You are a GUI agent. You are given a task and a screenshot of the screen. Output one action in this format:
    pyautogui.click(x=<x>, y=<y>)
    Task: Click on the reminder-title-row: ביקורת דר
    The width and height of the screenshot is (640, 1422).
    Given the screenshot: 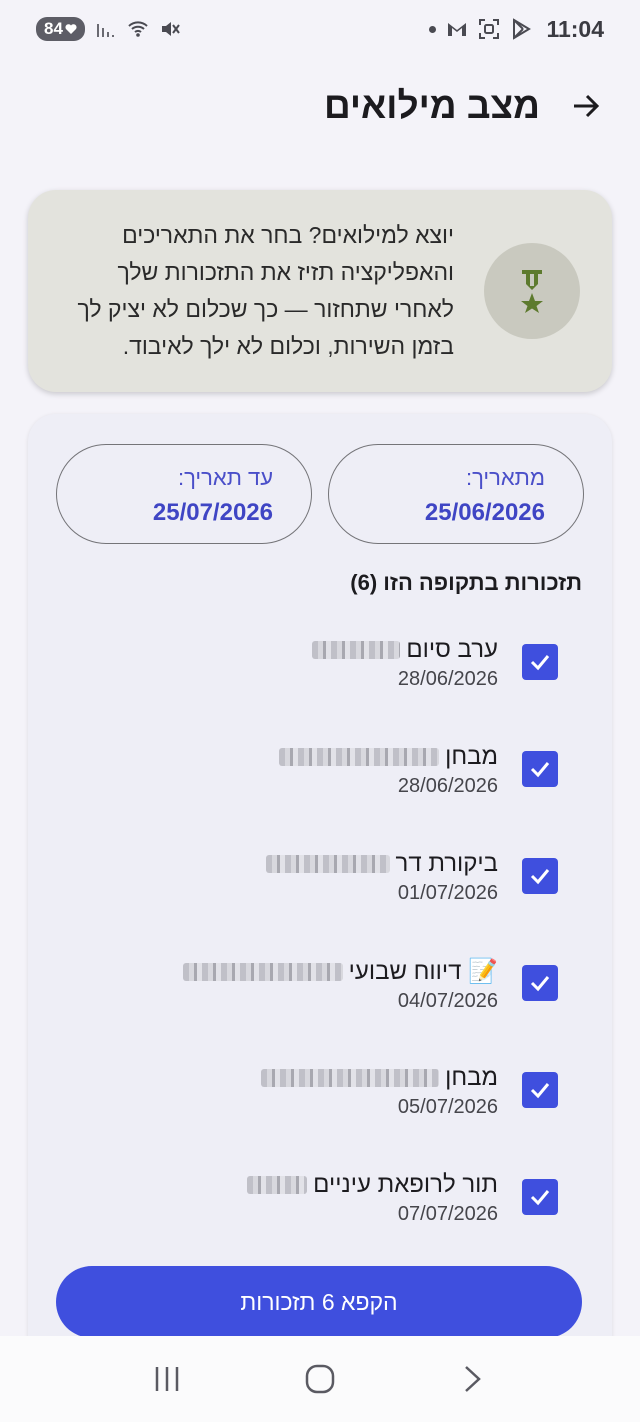 What is the action you would take?
    pyautogui.click(x=381, y=864)
    